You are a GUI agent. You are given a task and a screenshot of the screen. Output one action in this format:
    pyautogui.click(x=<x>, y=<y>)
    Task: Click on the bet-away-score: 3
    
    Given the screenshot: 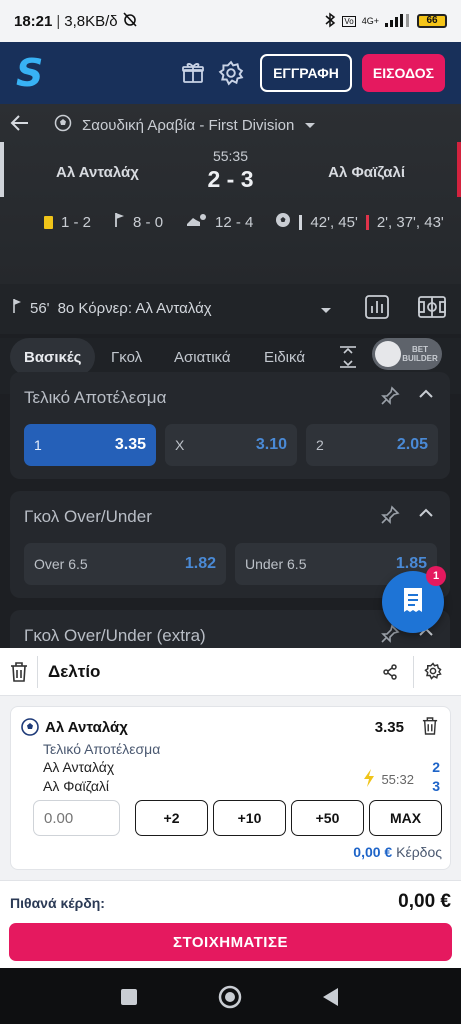 What is the action you would take?
    pyautogui.click(x=436, y=786)
    